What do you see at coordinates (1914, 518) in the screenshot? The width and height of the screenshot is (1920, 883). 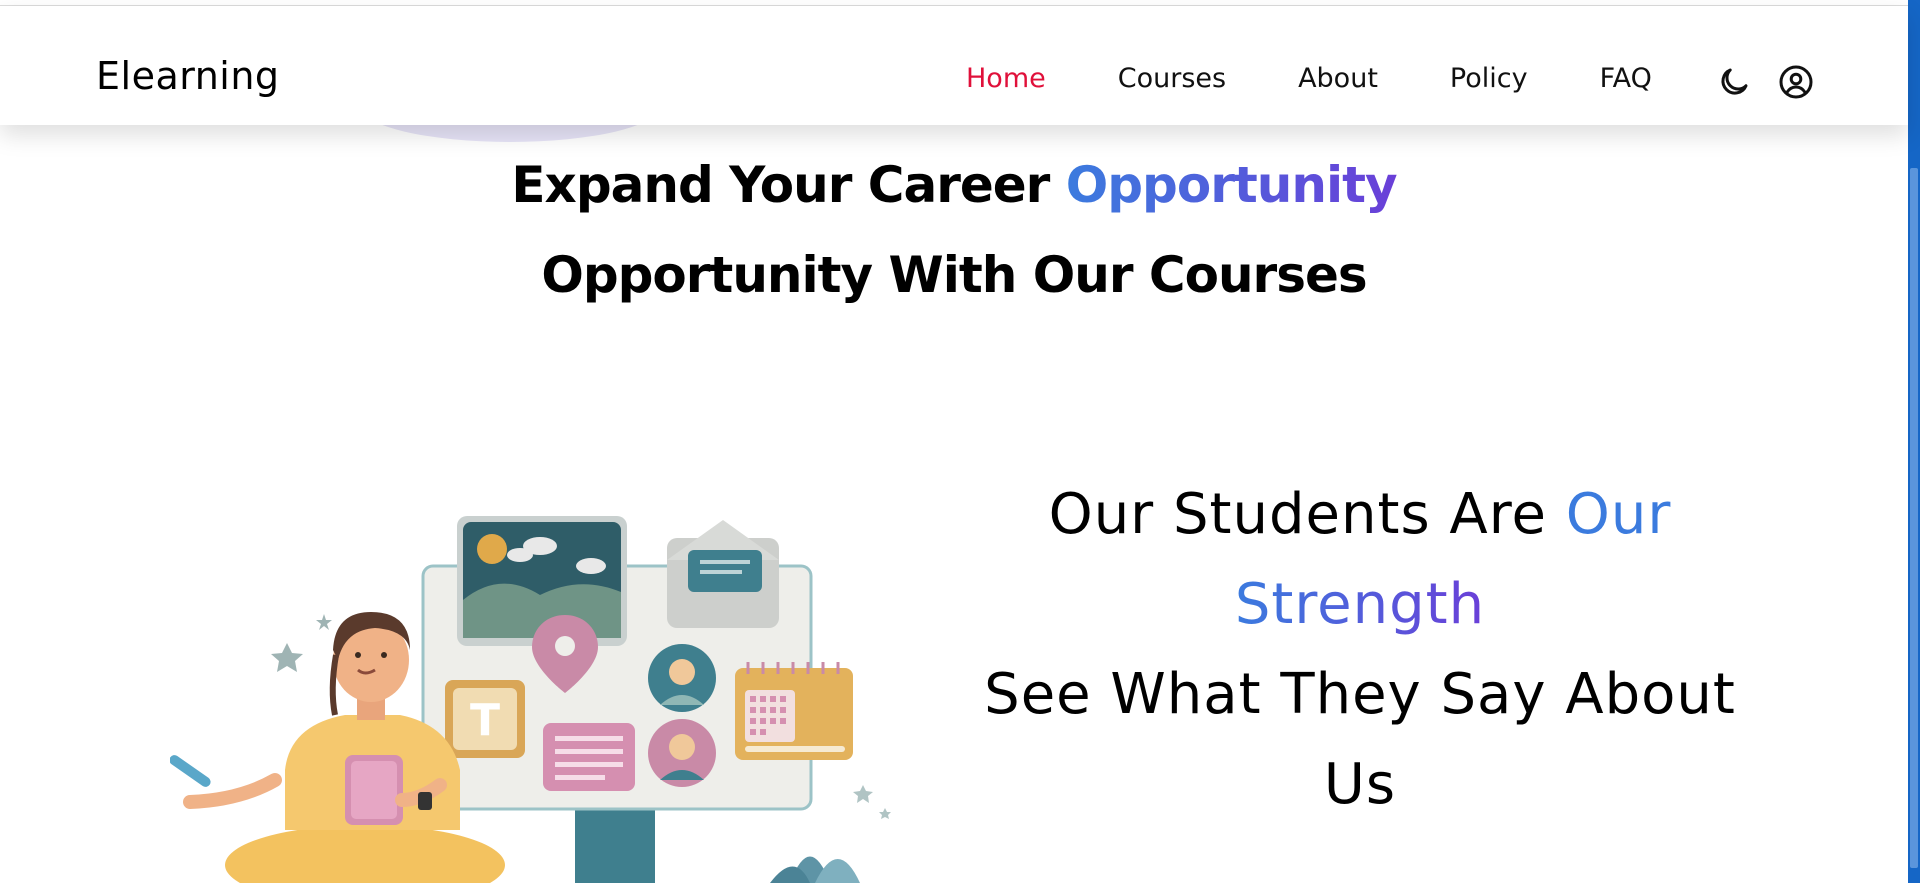 I see `scrollbar-thumb` at bounding box center [1914, 518].